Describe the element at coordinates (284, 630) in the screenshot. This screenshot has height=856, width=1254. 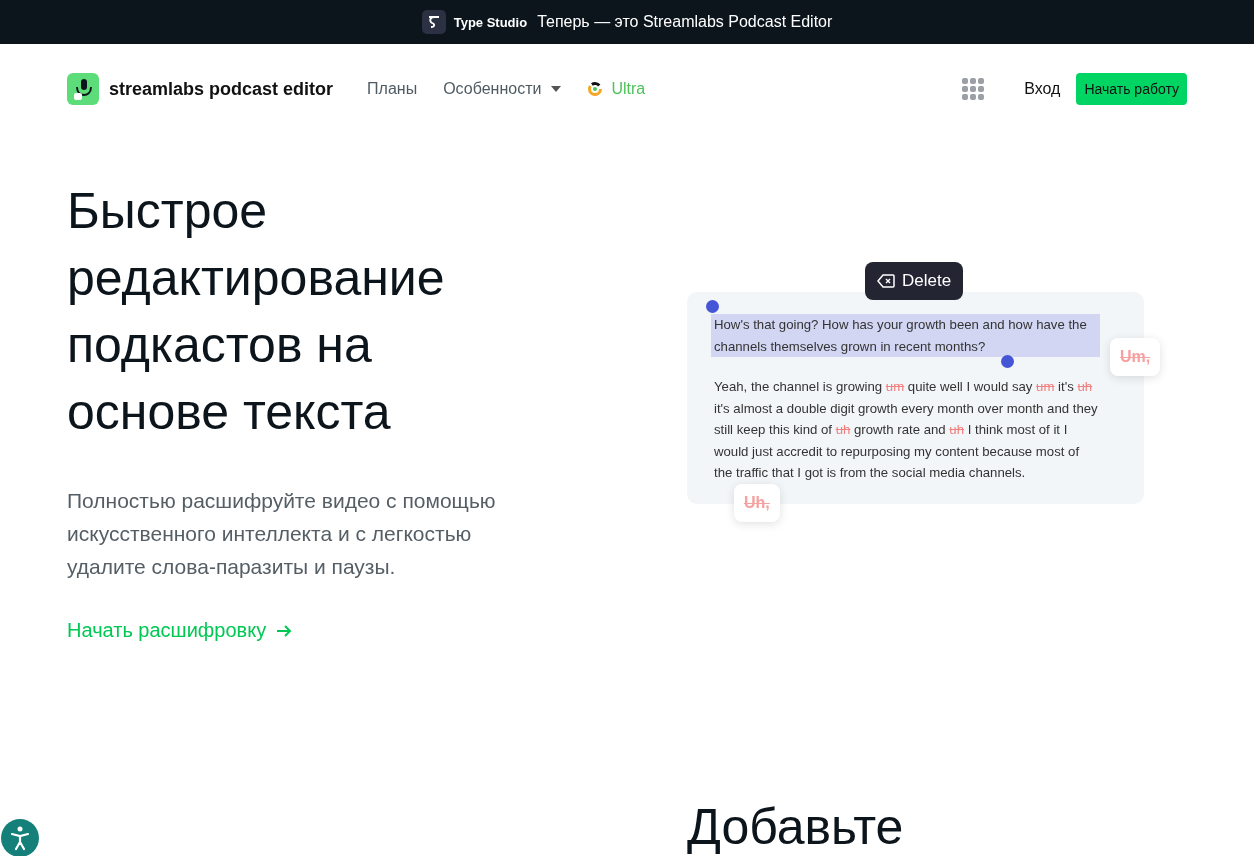
I see `arrow-right-icon` at that location.